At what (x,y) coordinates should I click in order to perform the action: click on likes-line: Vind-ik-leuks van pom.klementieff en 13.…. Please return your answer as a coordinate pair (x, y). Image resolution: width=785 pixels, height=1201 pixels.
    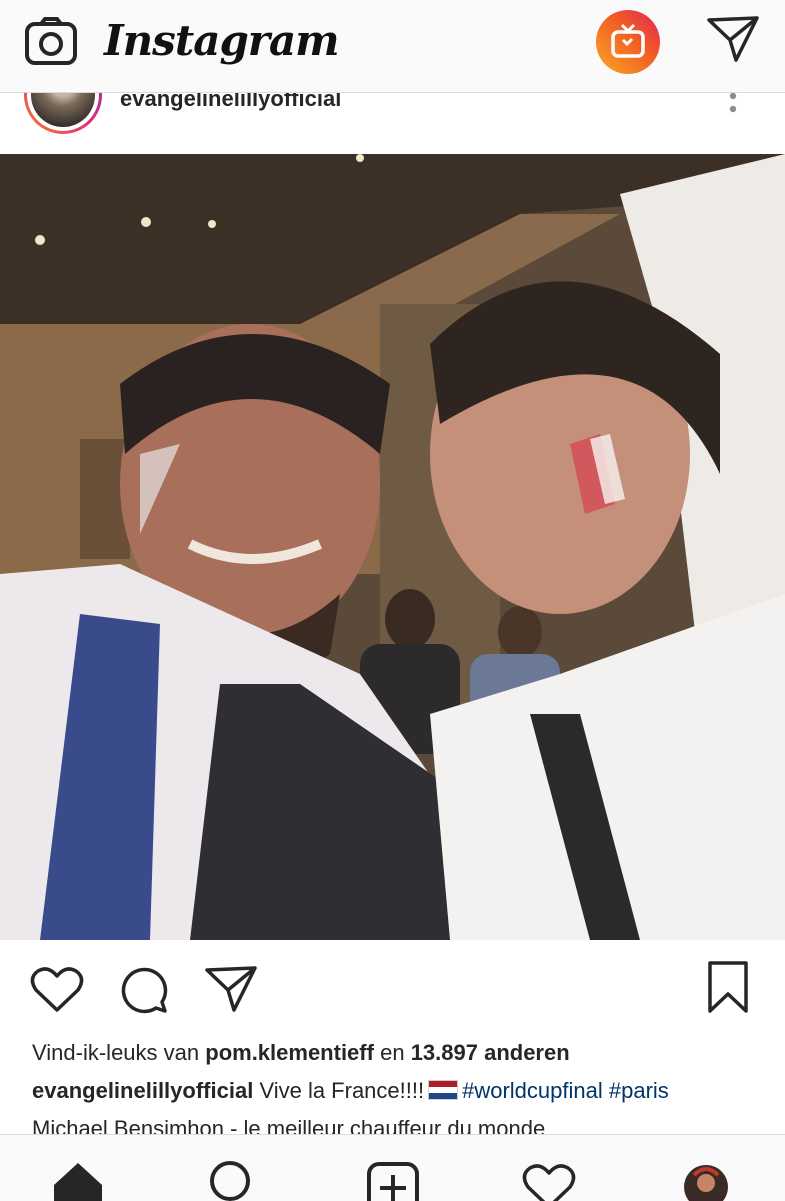
    Looking at the image, I should click on (301, 1053).